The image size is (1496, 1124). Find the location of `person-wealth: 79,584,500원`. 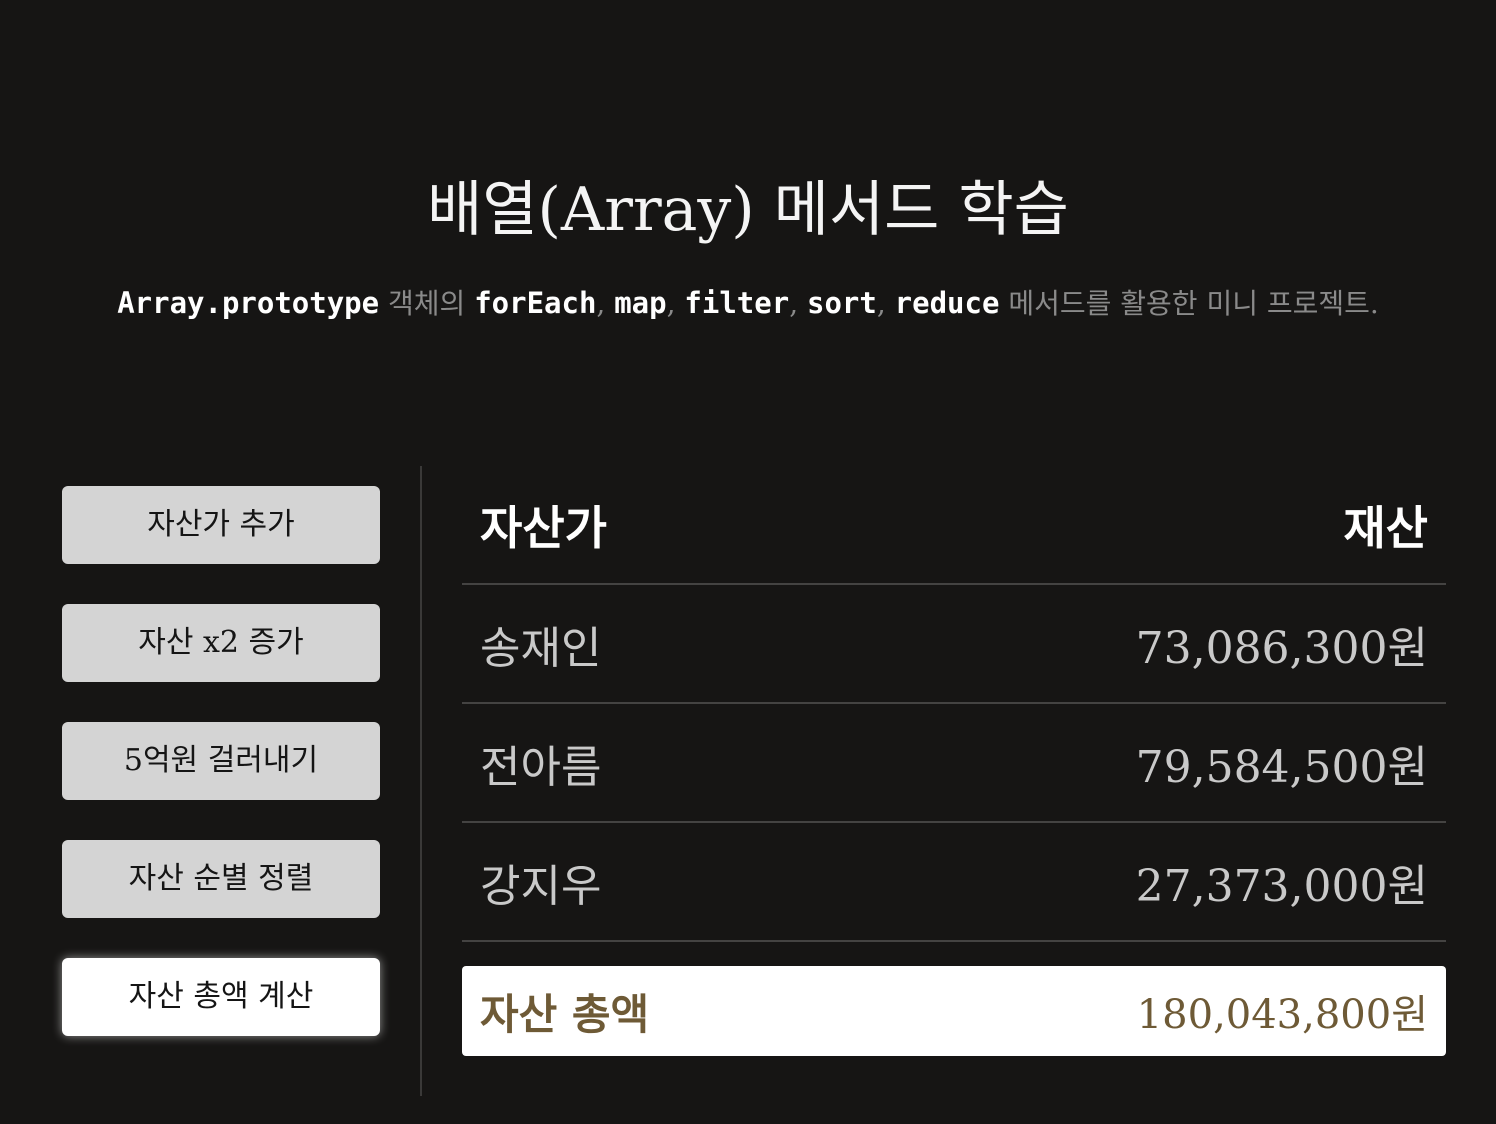

person-wealth: 79,584,500원 is located at coordinates (1281, 767).